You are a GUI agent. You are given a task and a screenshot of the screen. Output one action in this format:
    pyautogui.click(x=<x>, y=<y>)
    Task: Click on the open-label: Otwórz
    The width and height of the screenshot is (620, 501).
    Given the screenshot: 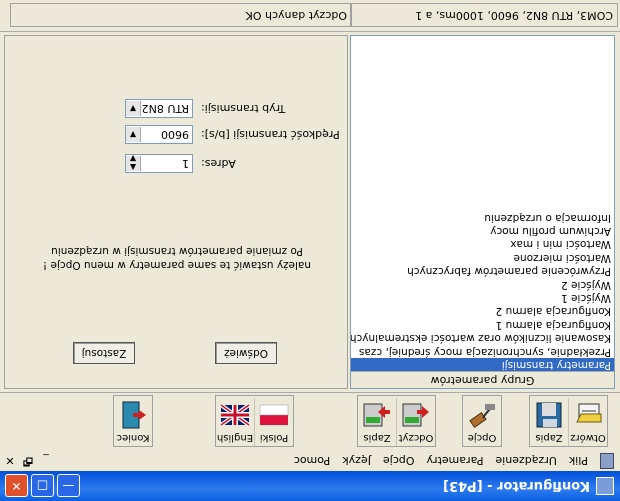 What is the action you would take?
    pyautogui.click(x=588, y=437)
    